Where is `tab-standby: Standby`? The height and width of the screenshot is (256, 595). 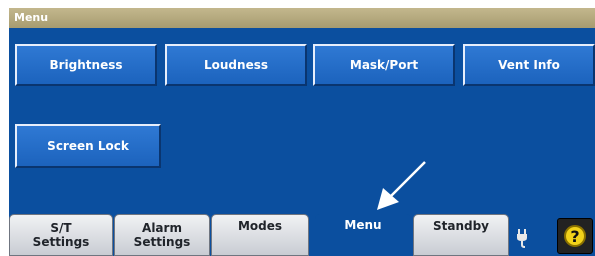
tab-standby: Standby is located at coordinates (461, 235).